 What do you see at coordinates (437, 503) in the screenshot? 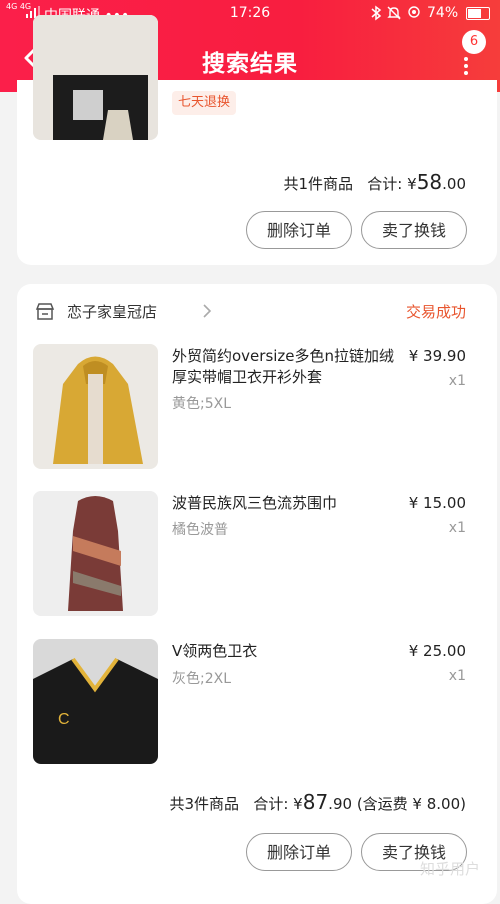
I see `product-price: ¥ 15.00` at bounding box center [437, 503].